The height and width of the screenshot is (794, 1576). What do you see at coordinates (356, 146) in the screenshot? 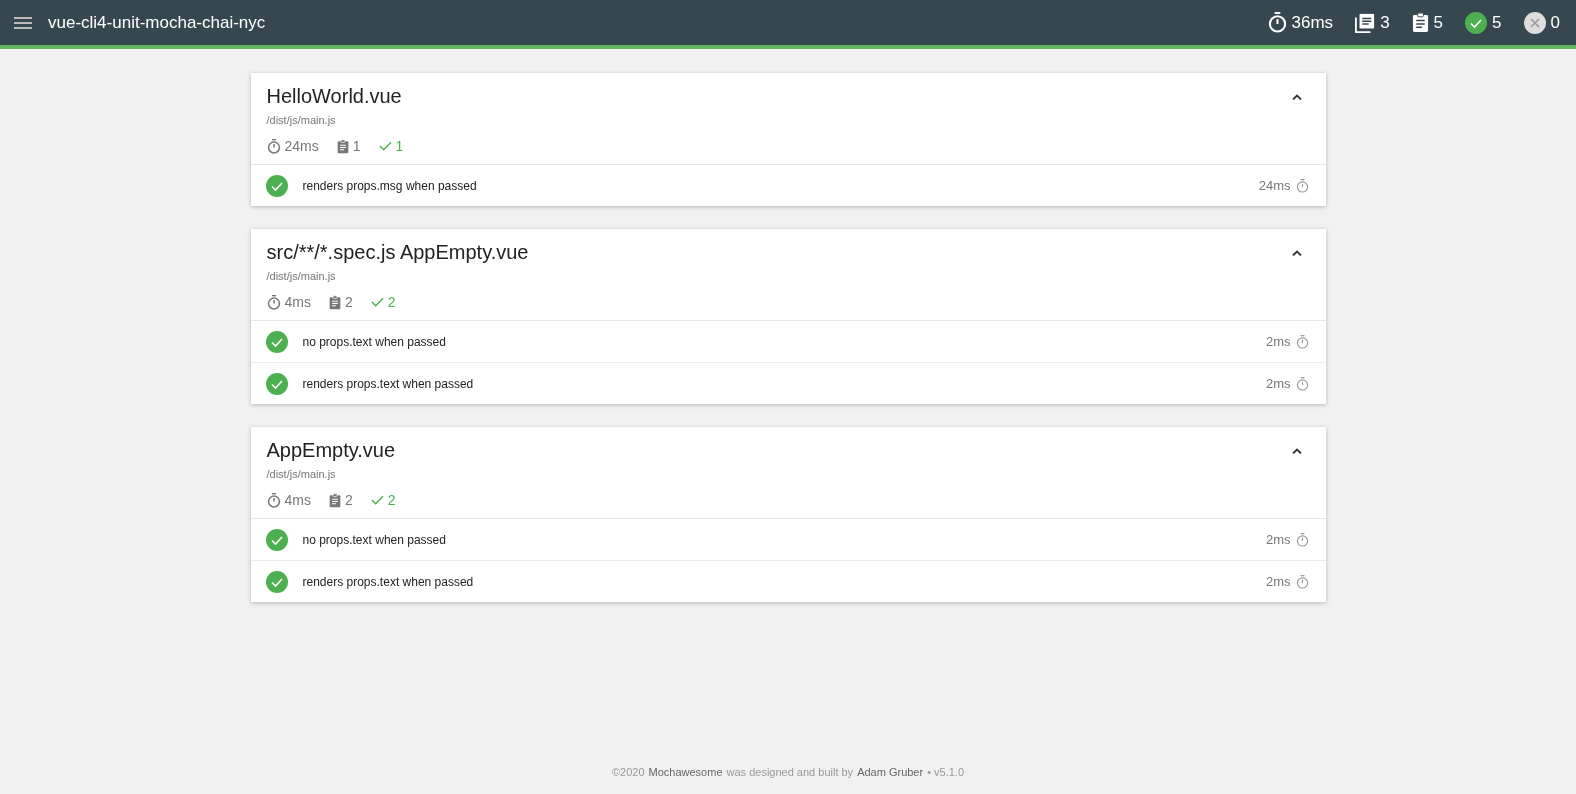
I see `suite-tests-count: 1` at bounding box center [356, 146].